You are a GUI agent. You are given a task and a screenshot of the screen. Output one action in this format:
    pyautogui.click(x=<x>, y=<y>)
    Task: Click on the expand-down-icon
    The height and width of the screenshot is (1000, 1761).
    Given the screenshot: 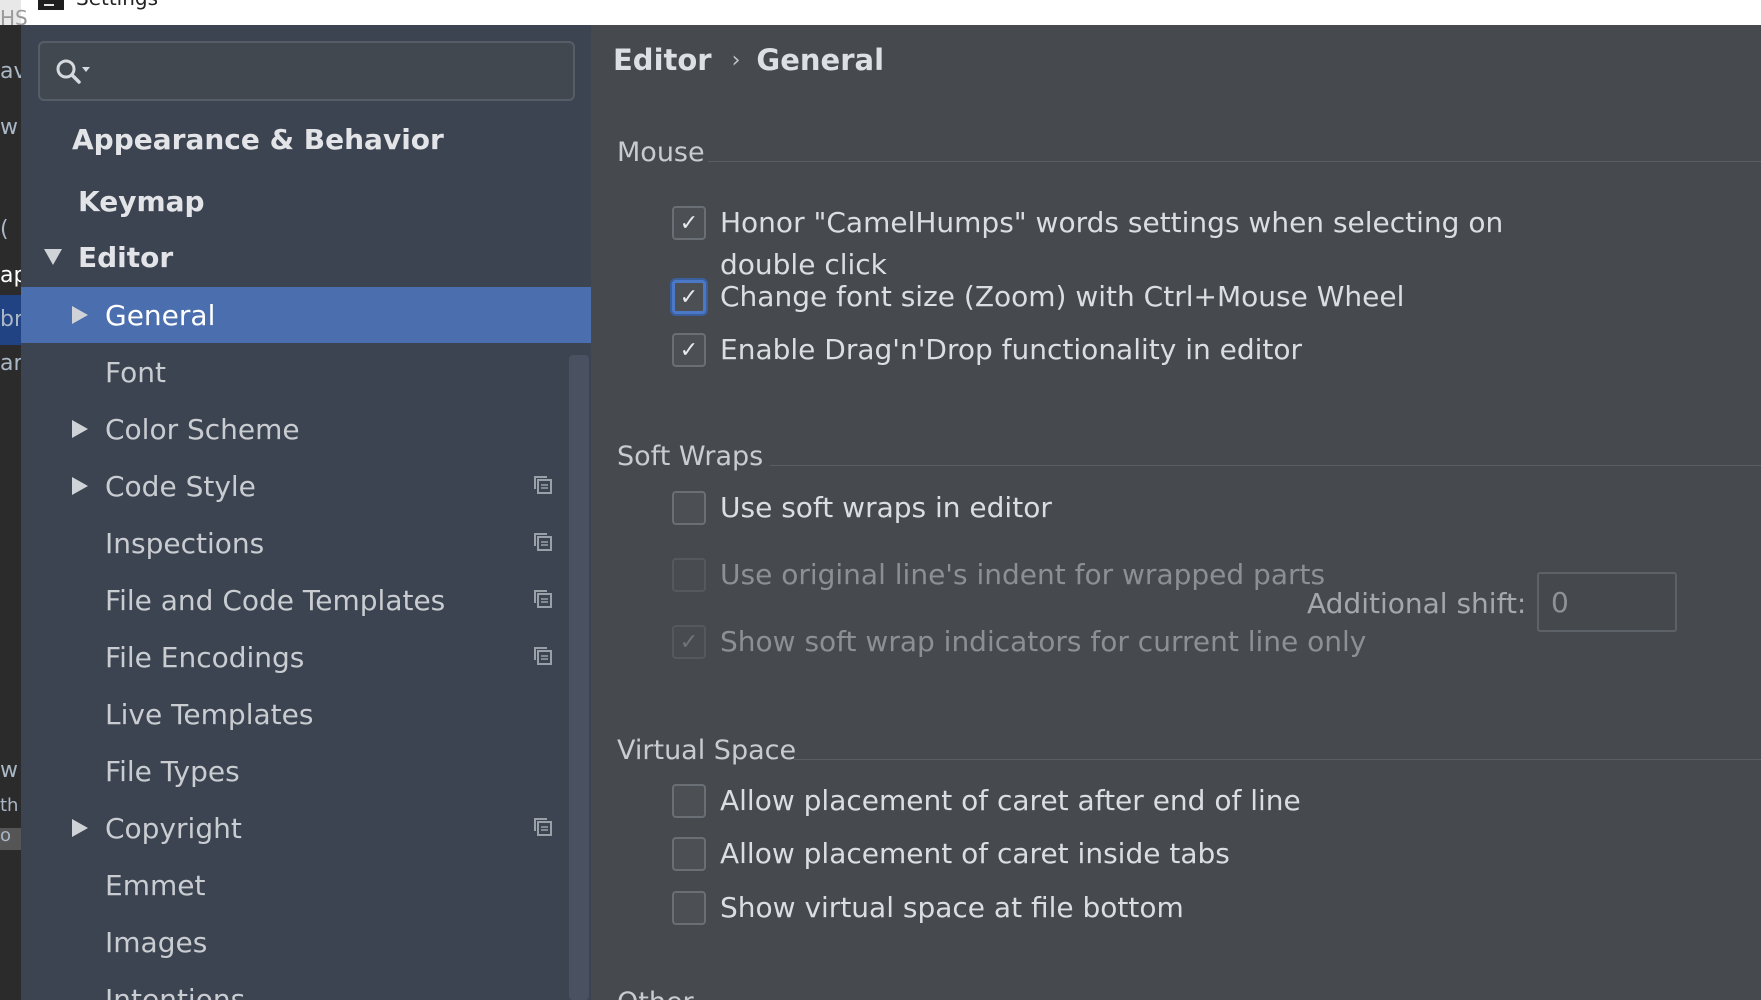 What is the action you would take?
    pyautogui.click(x=53, y=257)
    